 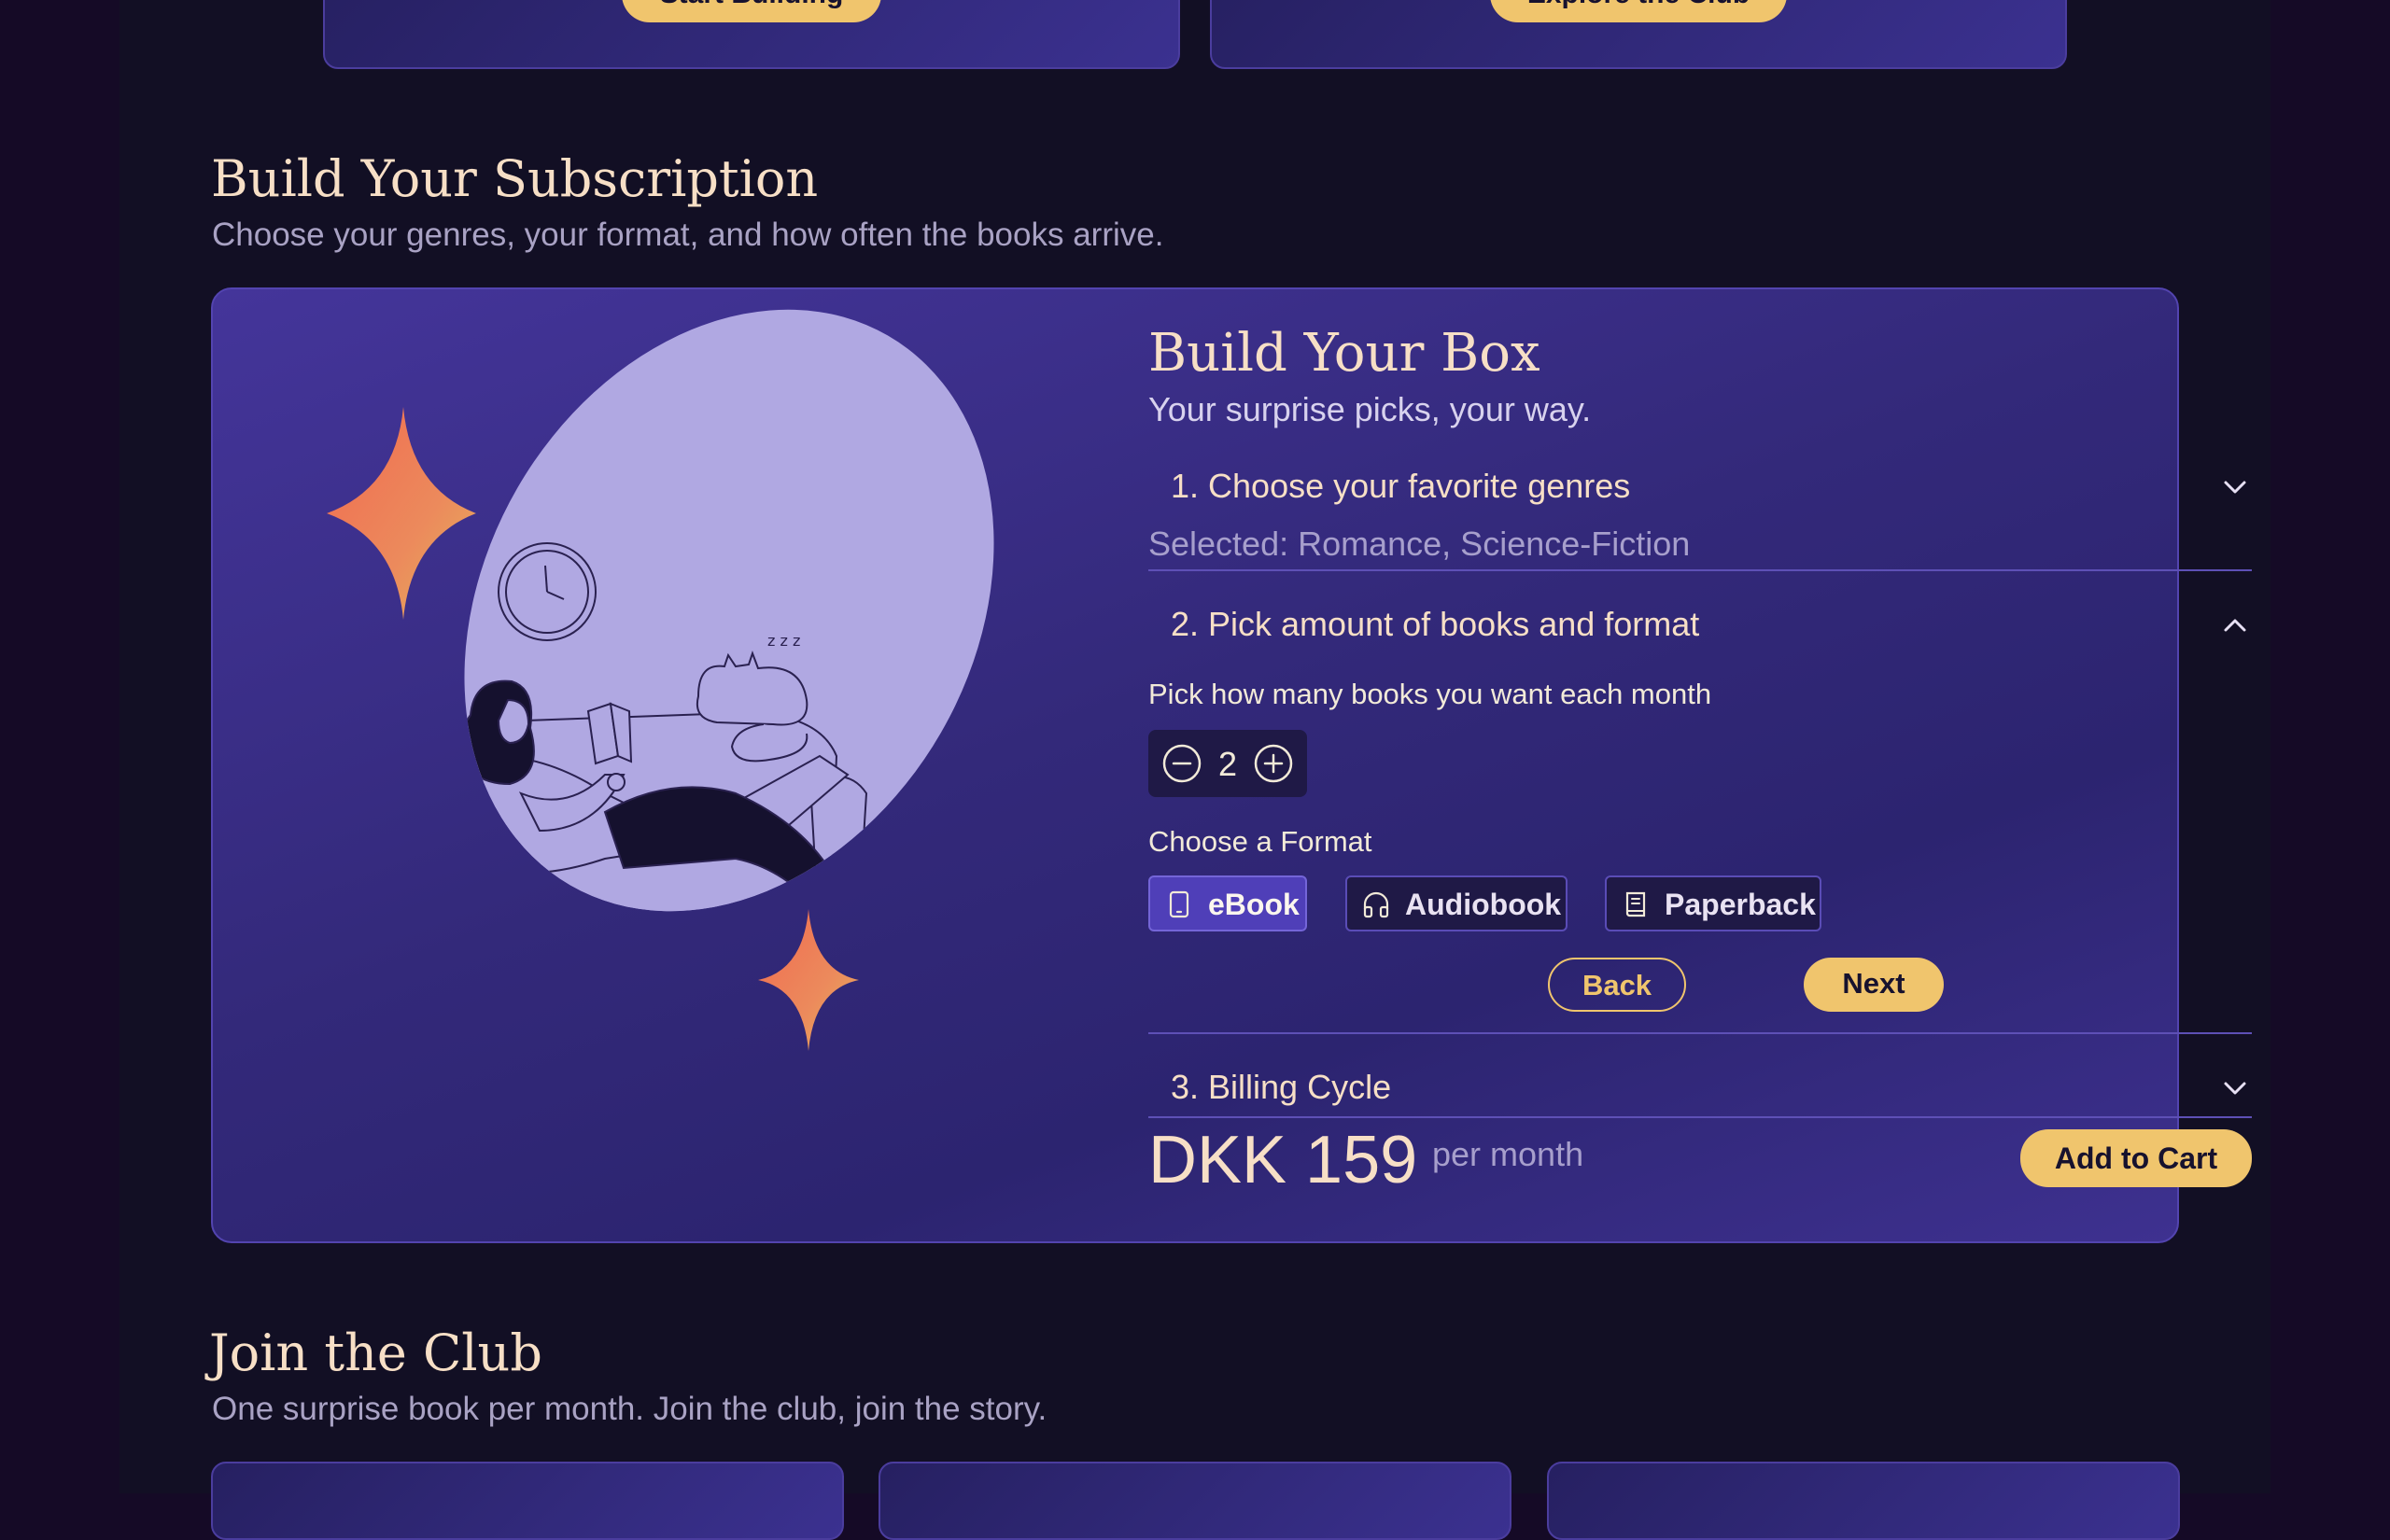 I want to click on format-option-ebook: eBook, so click(x=1227, y=903).